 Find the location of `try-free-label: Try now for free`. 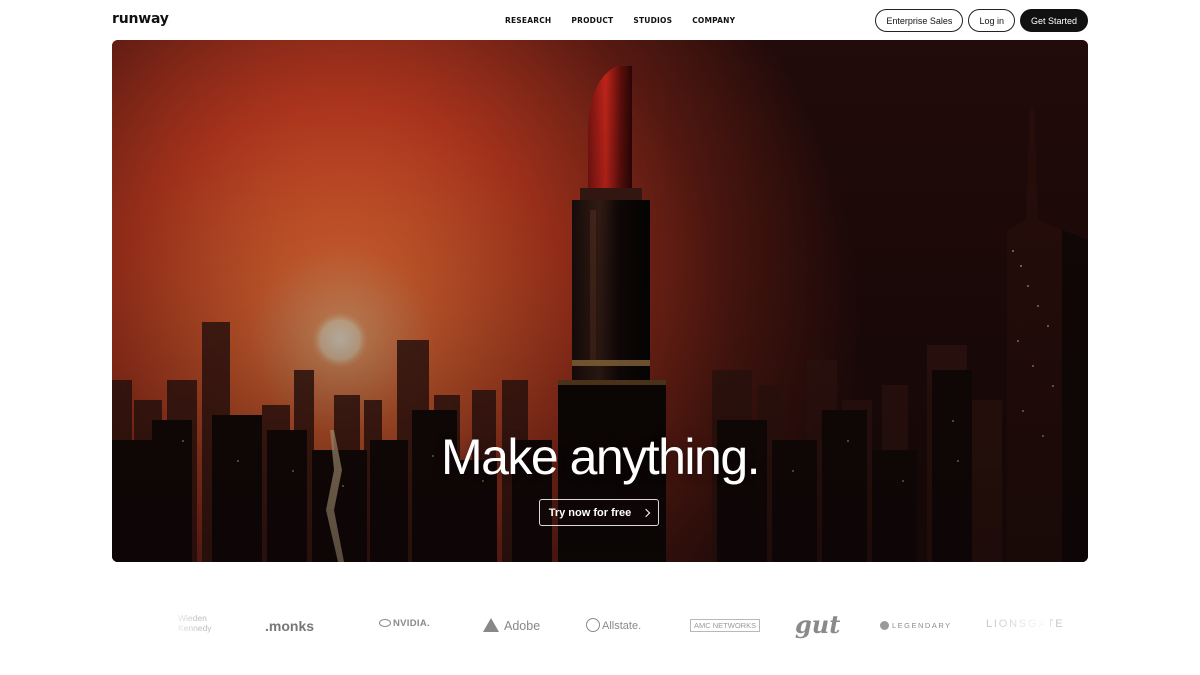

try-free-label: Try now for free is located at coordinates (590, 512).